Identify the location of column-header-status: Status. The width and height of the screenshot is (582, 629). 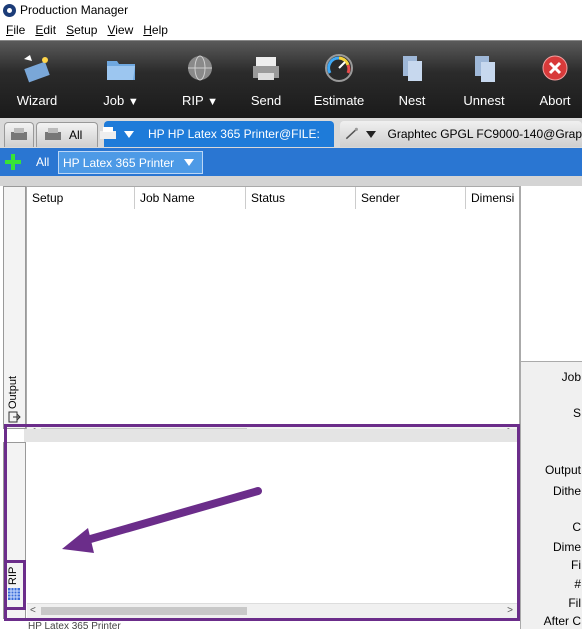
(301, 198).